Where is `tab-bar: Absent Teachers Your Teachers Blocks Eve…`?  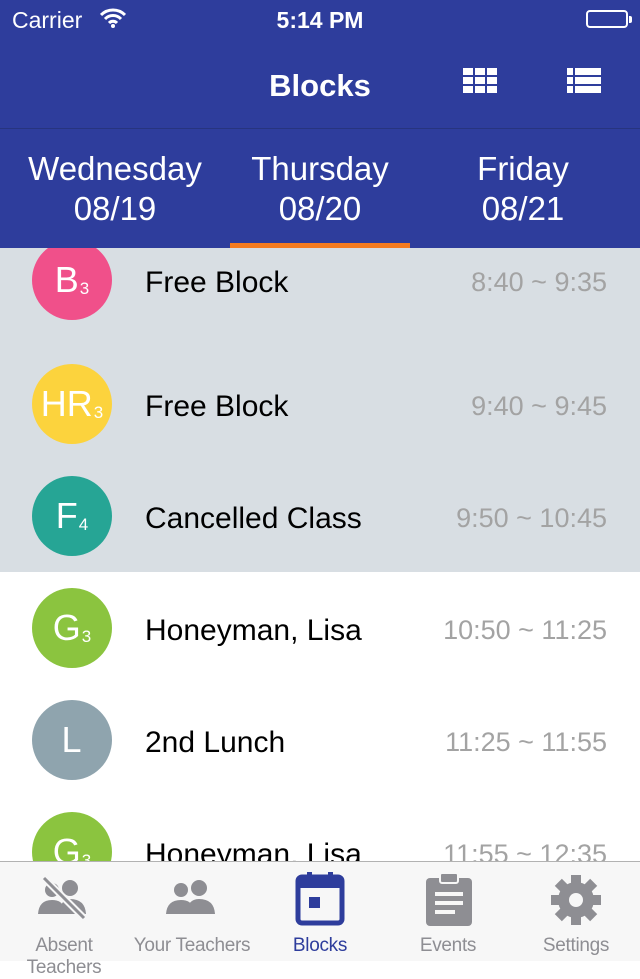
tab-bar: Absent Teachers Your Teachers Blocks Eve… is located at coordinates (320, 919).